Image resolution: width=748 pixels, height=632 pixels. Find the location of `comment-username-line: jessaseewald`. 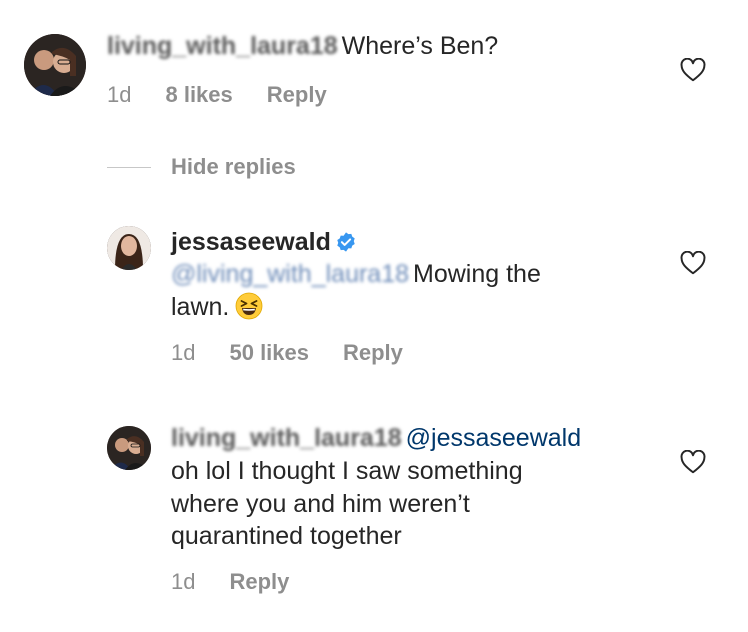

comment-username-line: jessaseewald is located at coordinates (264, 242).